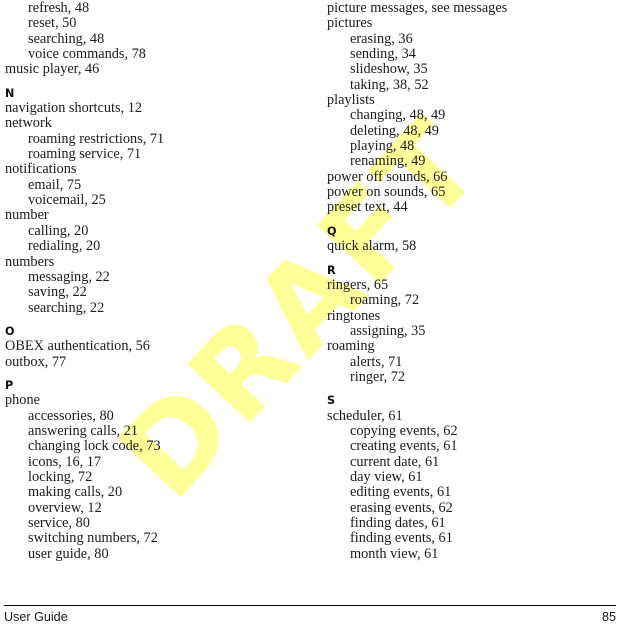 The height and width of the screenshot is (637, 620). What do you see at coordinates (351, 346) in the screenshot?
I see `index-entry: roaming` at bounding box center [351, 346].